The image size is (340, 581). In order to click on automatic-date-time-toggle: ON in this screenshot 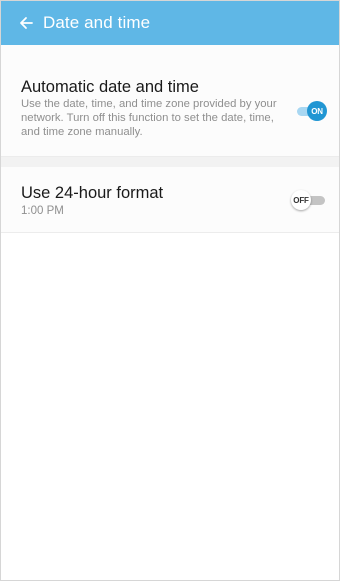, I will do `click(309, 111)`.